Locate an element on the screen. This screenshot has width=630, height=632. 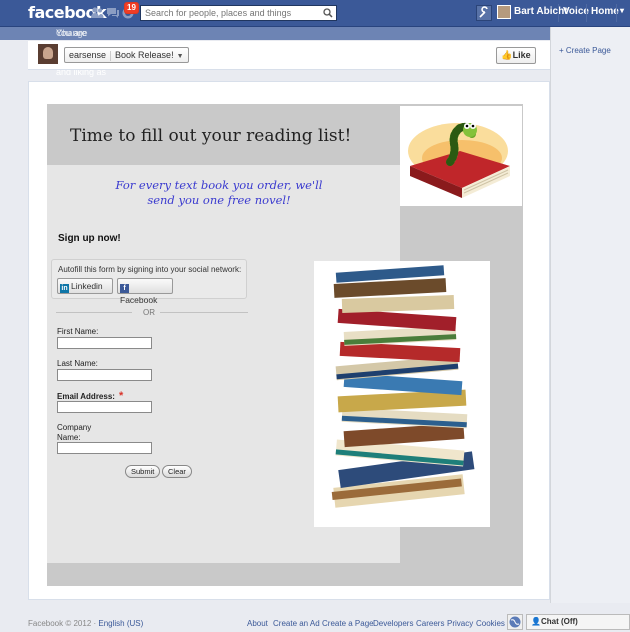
footer-link-cookies: Cookies is located at coordinates (490, 623).